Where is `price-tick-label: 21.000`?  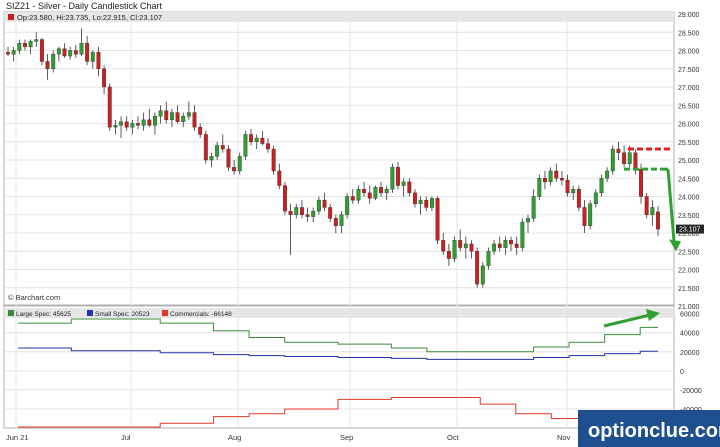 price-tick-label: 21.000 is located at coordinates (689, 307).